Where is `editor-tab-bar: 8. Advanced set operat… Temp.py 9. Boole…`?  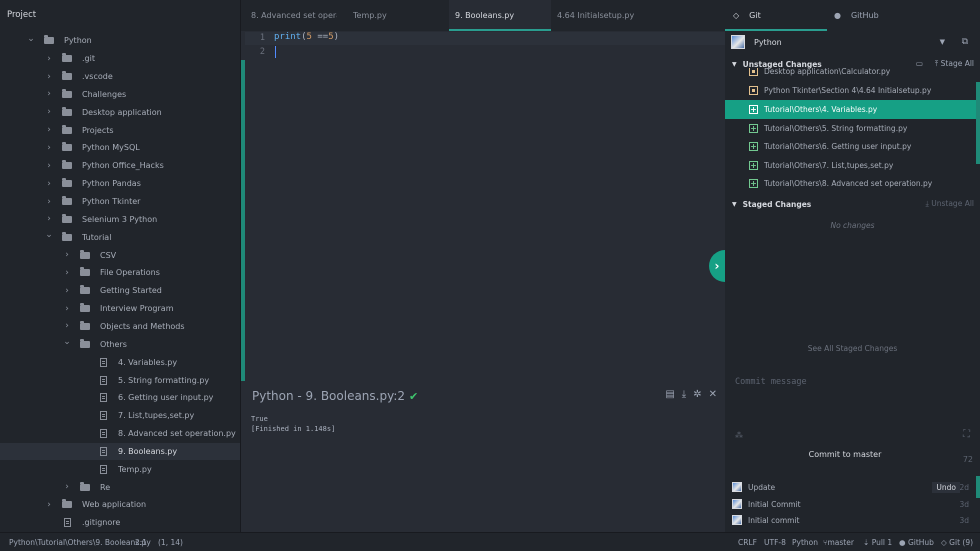
editor-tab-bar: 8. Advanced set operat… Temp.py 9. Boole… is located at coordinates (483, 15).